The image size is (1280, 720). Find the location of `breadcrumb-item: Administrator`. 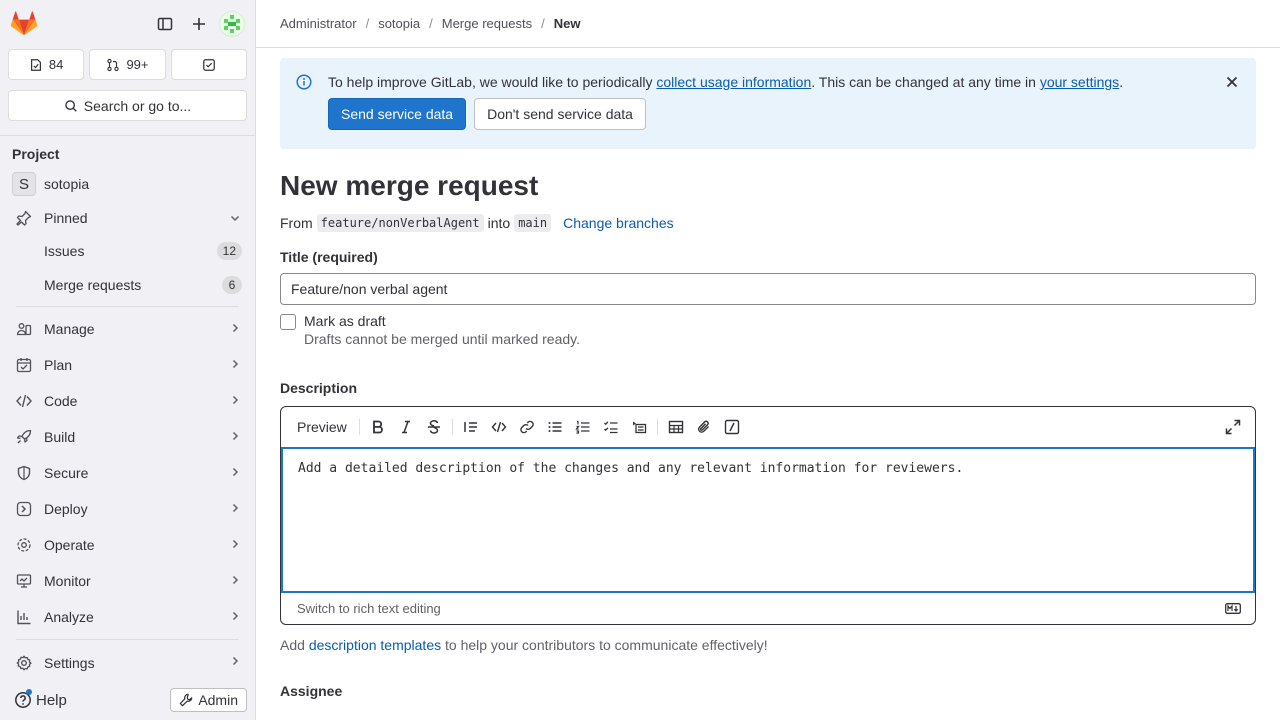

breadcrumb-item: Administrator is located at coordinates (318, 23).